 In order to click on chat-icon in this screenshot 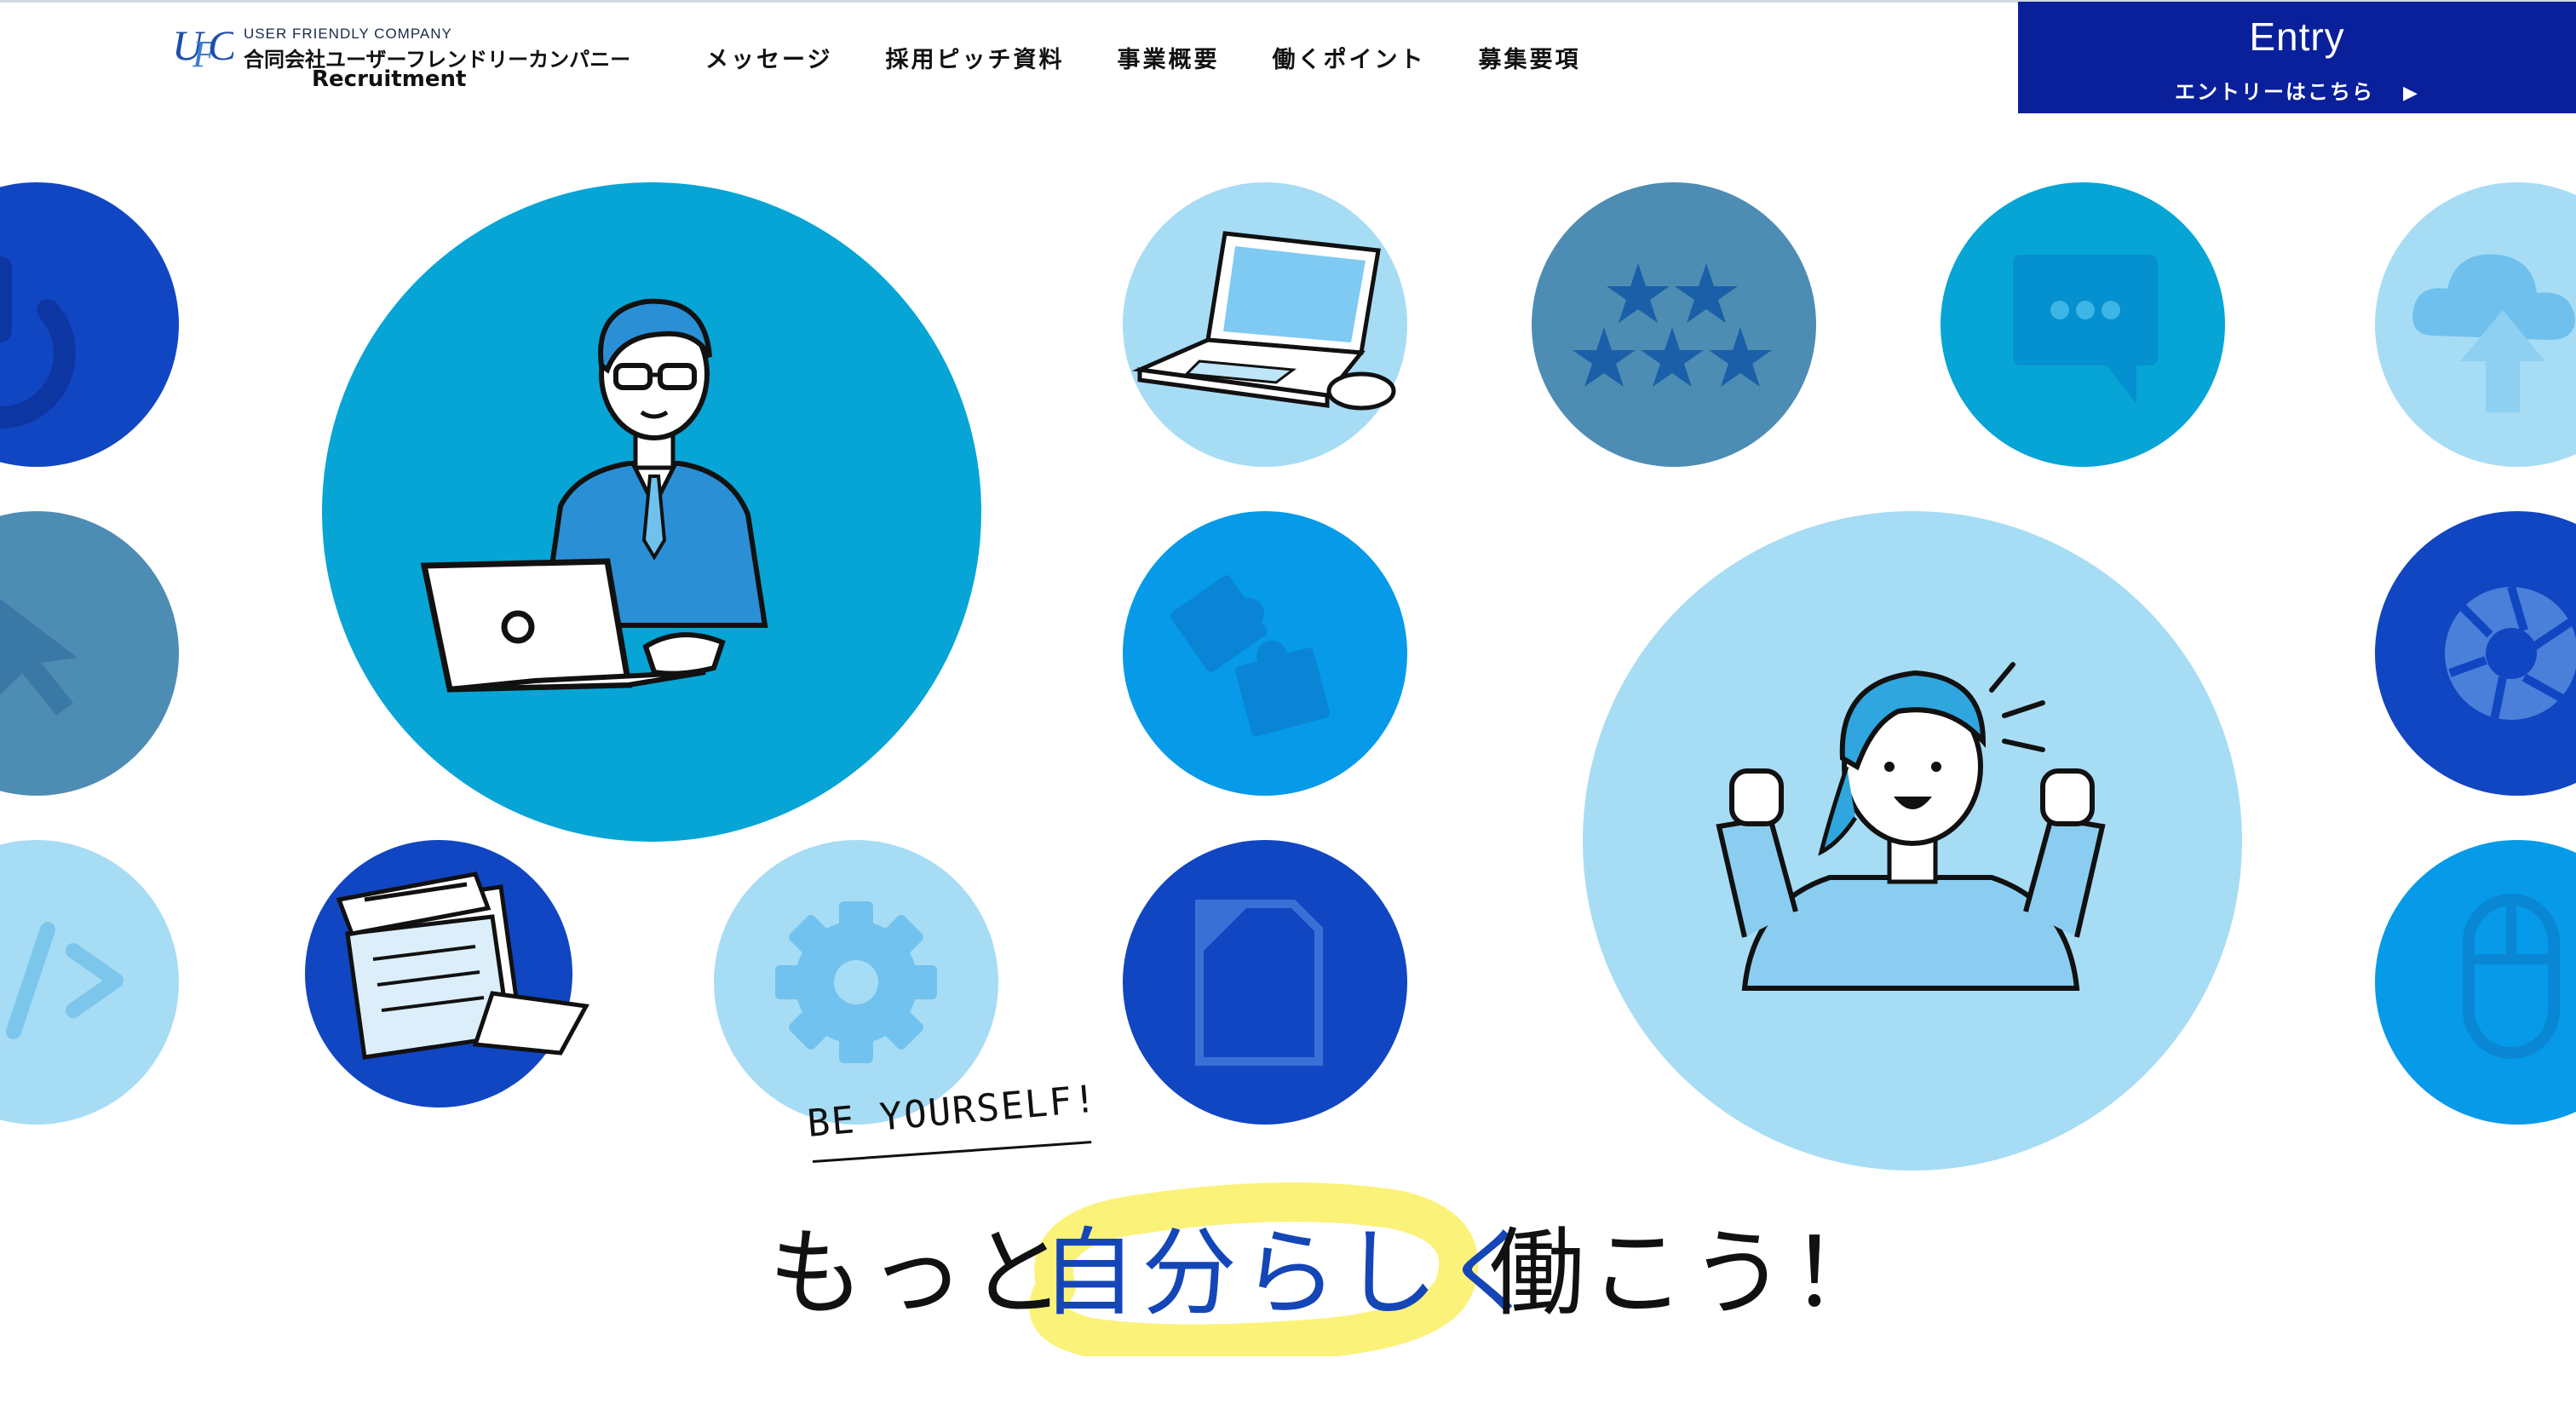, I will do `click(2086, 329)`.